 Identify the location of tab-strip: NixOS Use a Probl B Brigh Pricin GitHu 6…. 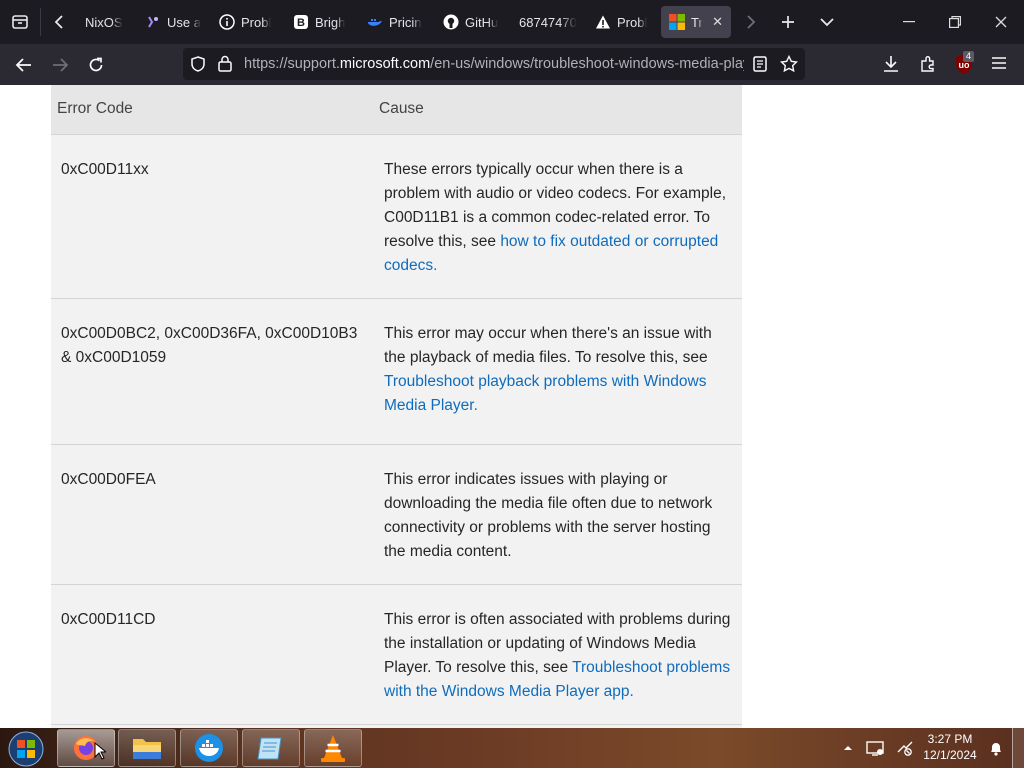
(512, 22).